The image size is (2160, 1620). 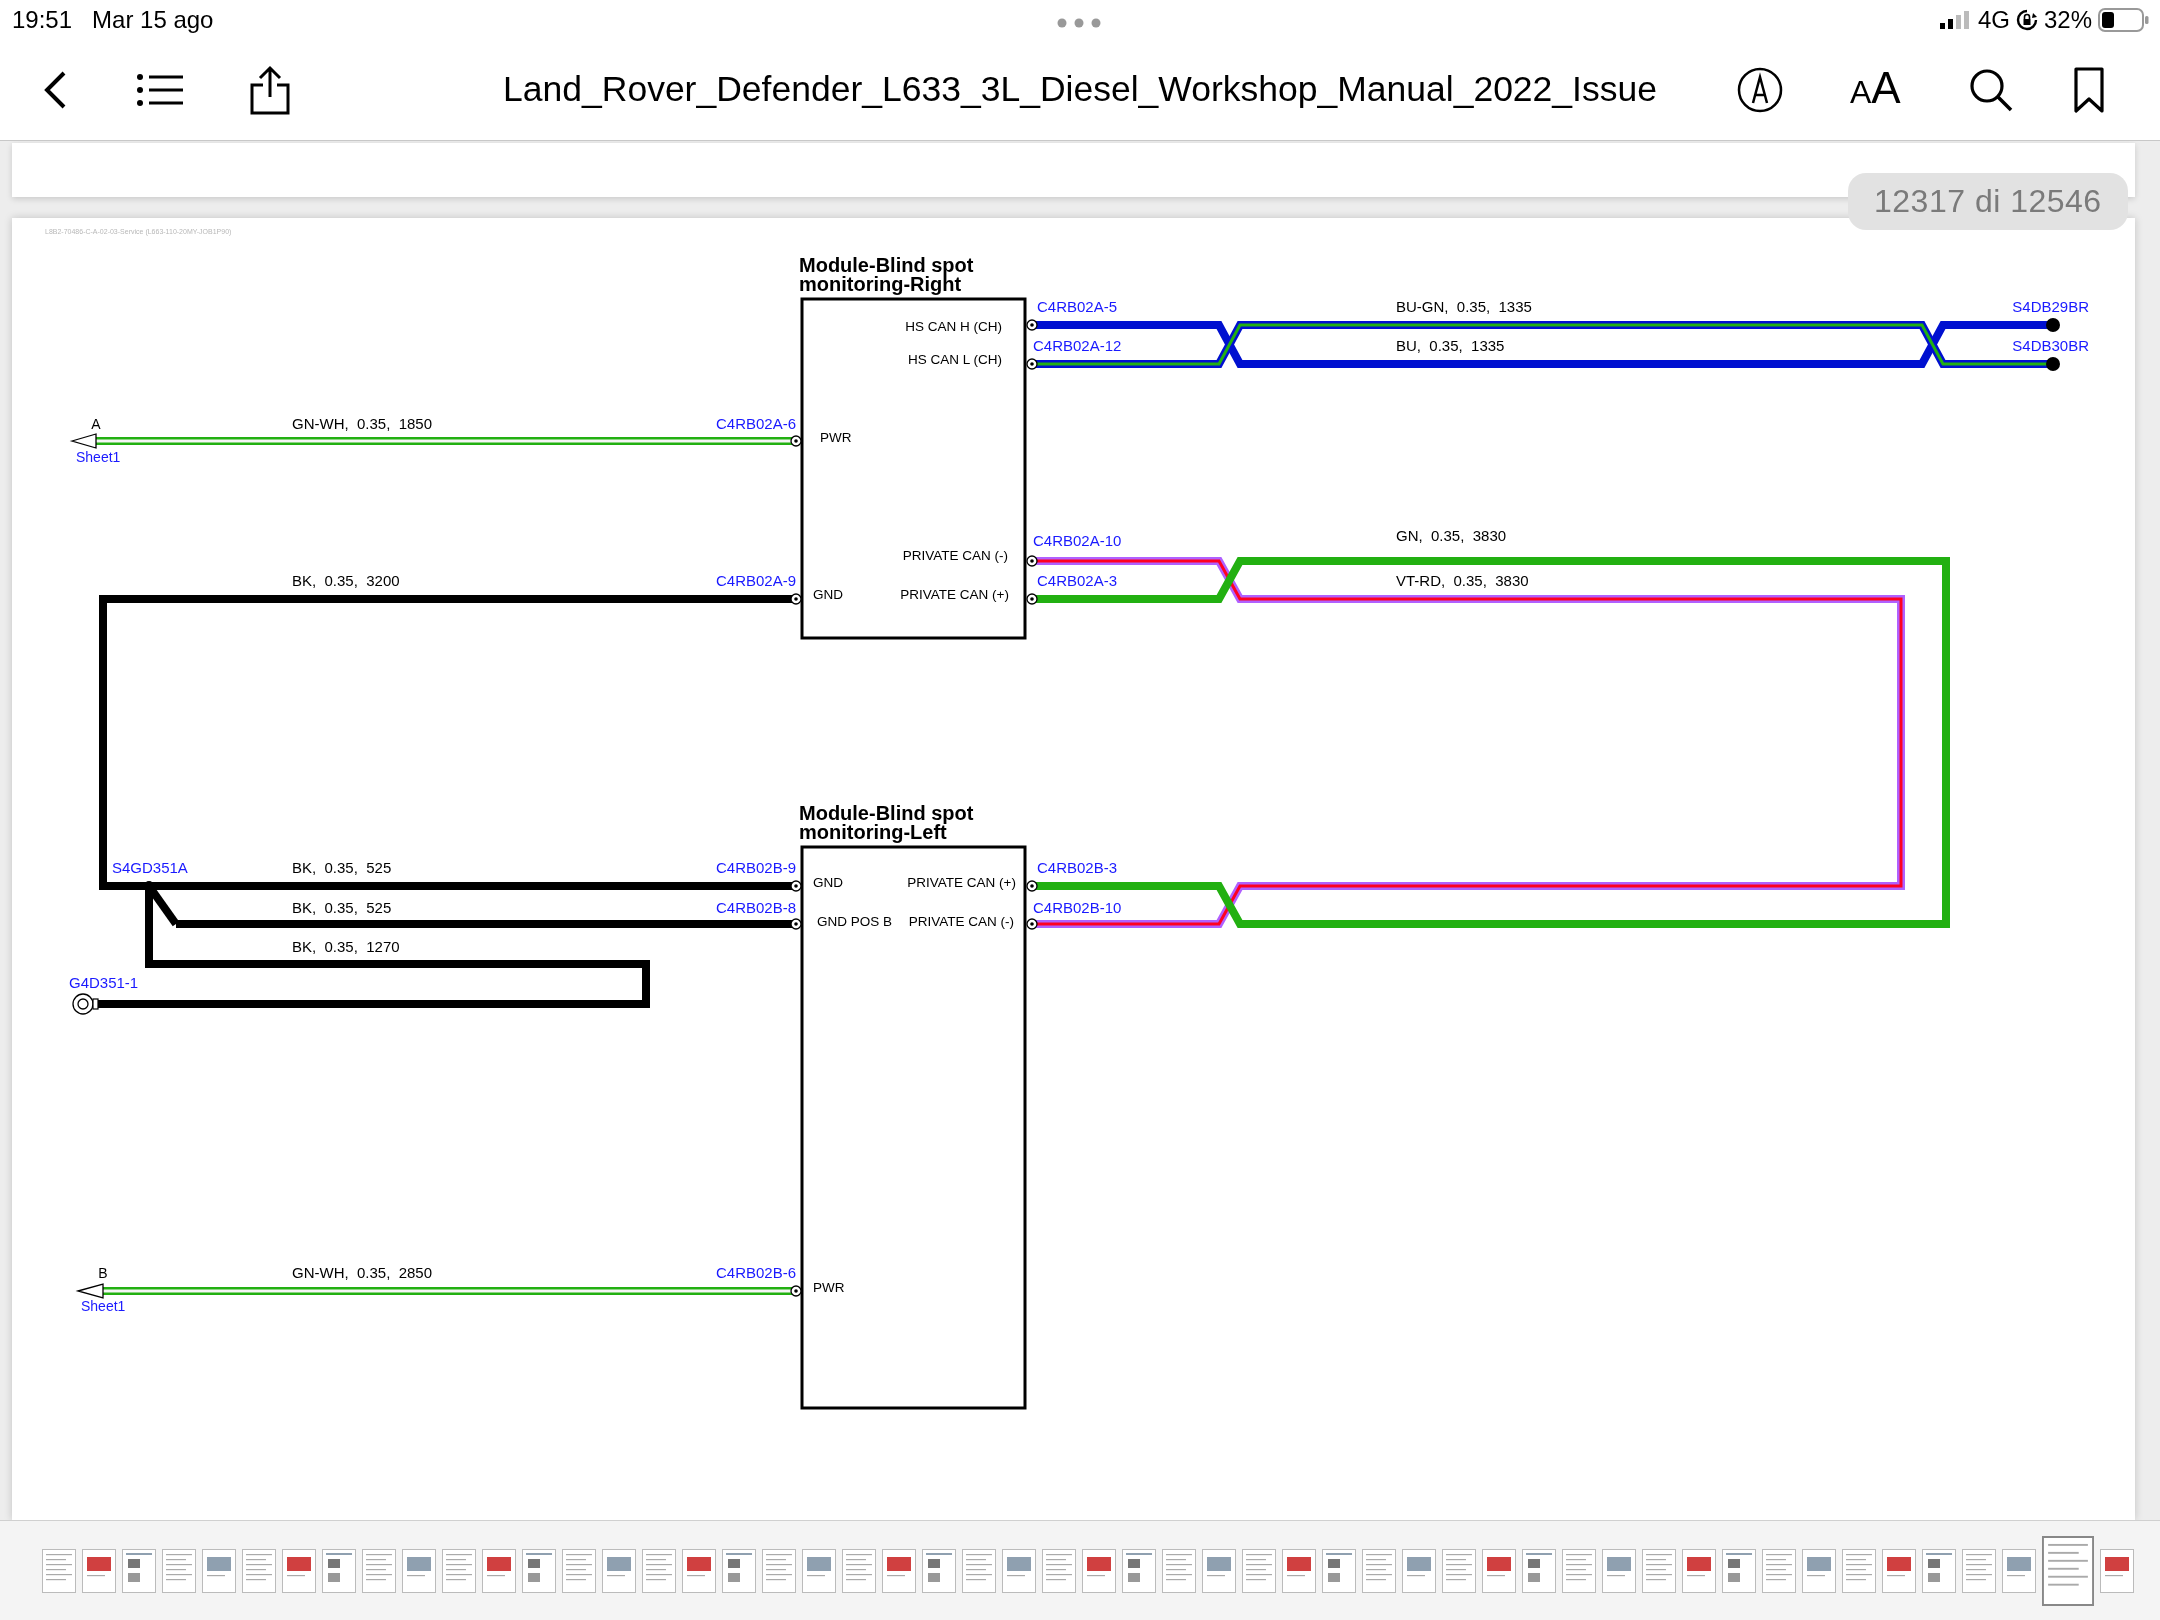 I want to click on wire-label: GN-WH, 0.35, 1850, so click(x=362, y=423).